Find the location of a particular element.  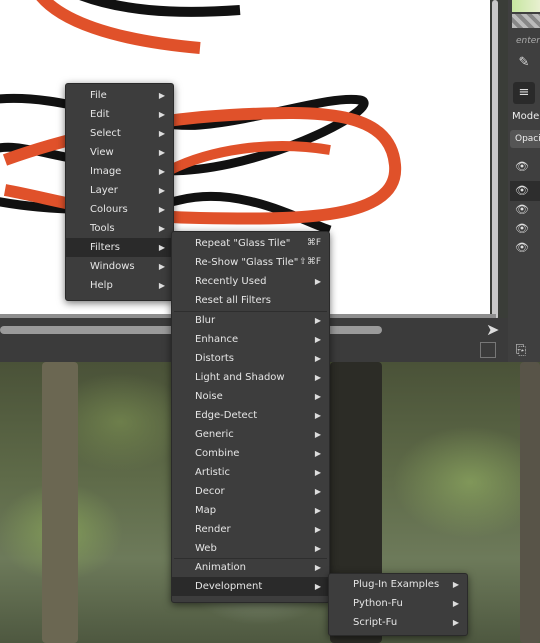

menu-item-reset-all-filters: Reset all Filters is located at coordinates (250, 300).